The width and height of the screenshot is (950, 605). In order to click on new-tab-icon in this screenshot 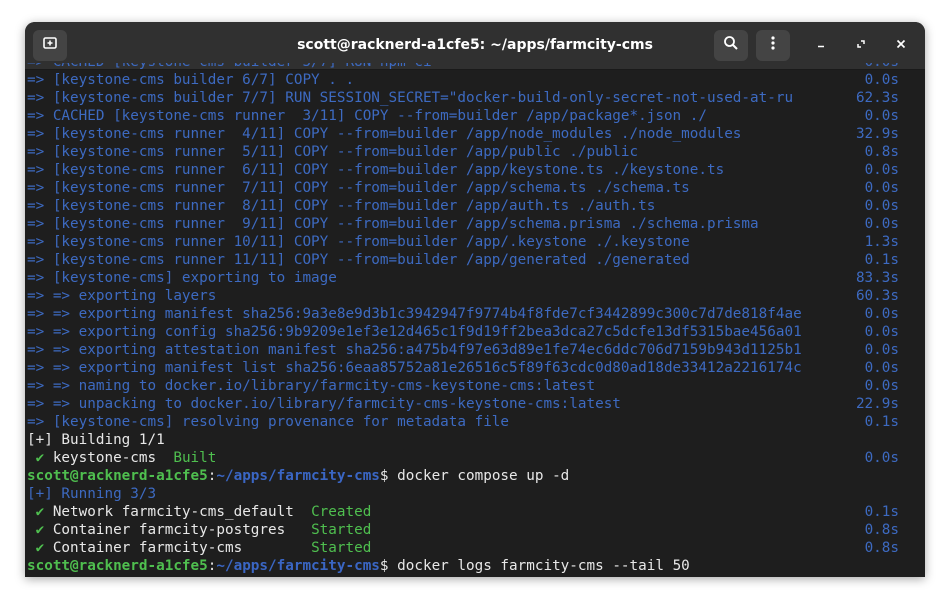, I will do `click(50, 45)`.